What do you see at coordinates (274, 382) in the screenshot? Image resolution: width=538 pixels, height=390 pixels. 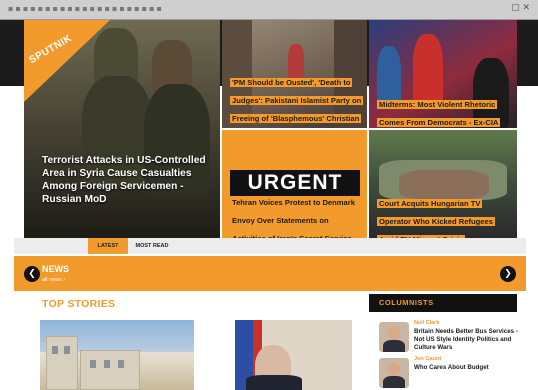 I see `portrait-suit` at bounding box center [274, 382].